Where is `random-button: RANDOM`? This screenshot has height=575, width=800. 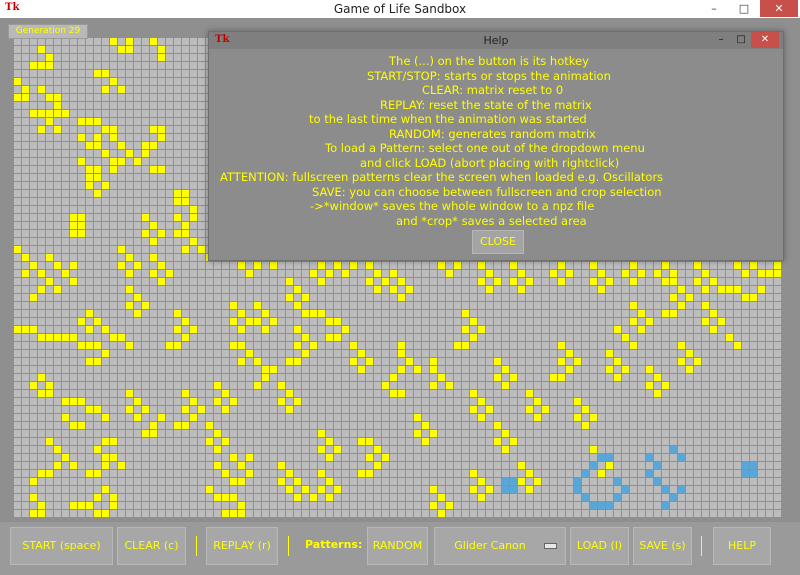 random-button: RANDOM is located at coordinates (397, 546).